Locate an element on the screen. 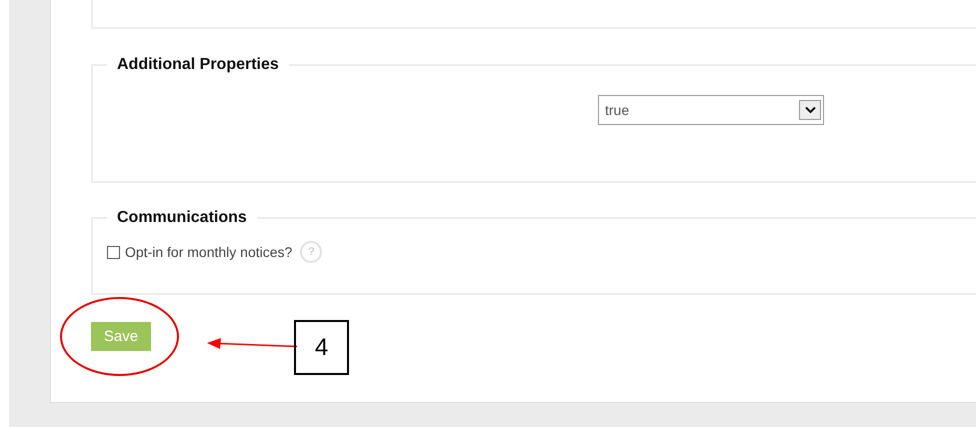  checkbox-label: Opt-in for monthly notices? is located at coordinates (208, 252).